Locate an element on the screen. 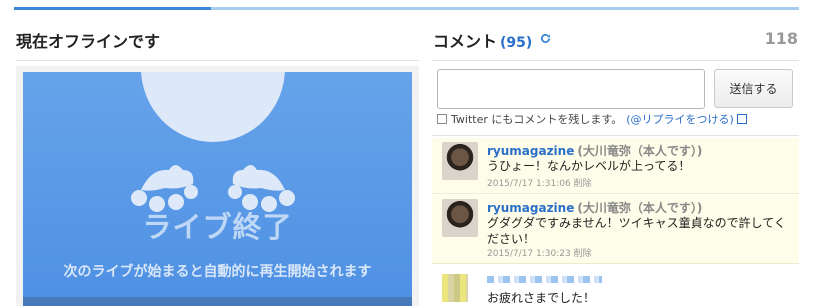  comment-count: (95) is located at coordinates (516, 43).